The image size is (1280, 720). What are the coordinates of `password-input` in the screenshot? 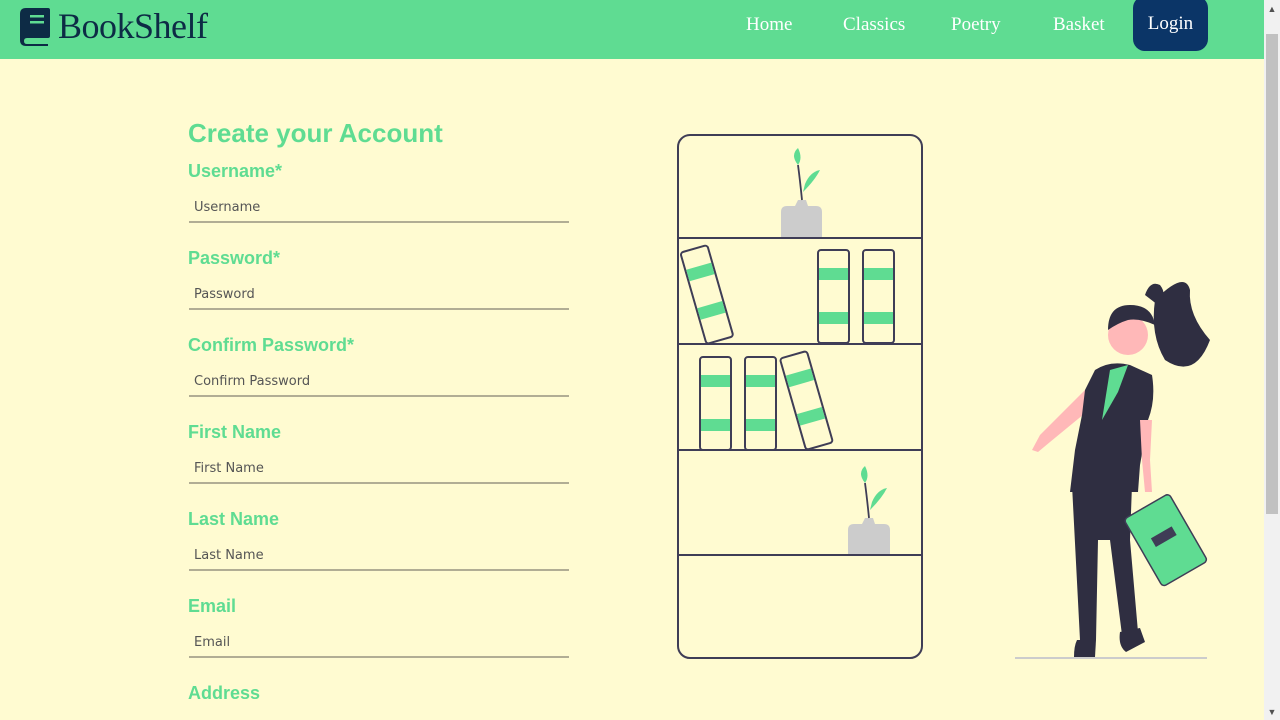 It's located at (379, 295).